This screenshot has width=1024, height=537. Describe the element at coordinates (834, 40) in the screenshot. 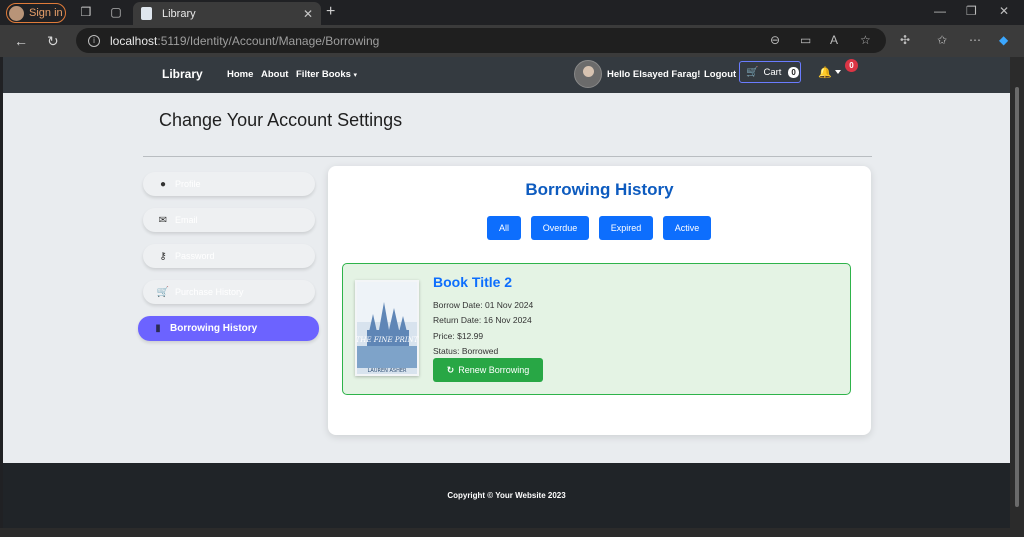

I see `read-aloud-icon: A` at that location.